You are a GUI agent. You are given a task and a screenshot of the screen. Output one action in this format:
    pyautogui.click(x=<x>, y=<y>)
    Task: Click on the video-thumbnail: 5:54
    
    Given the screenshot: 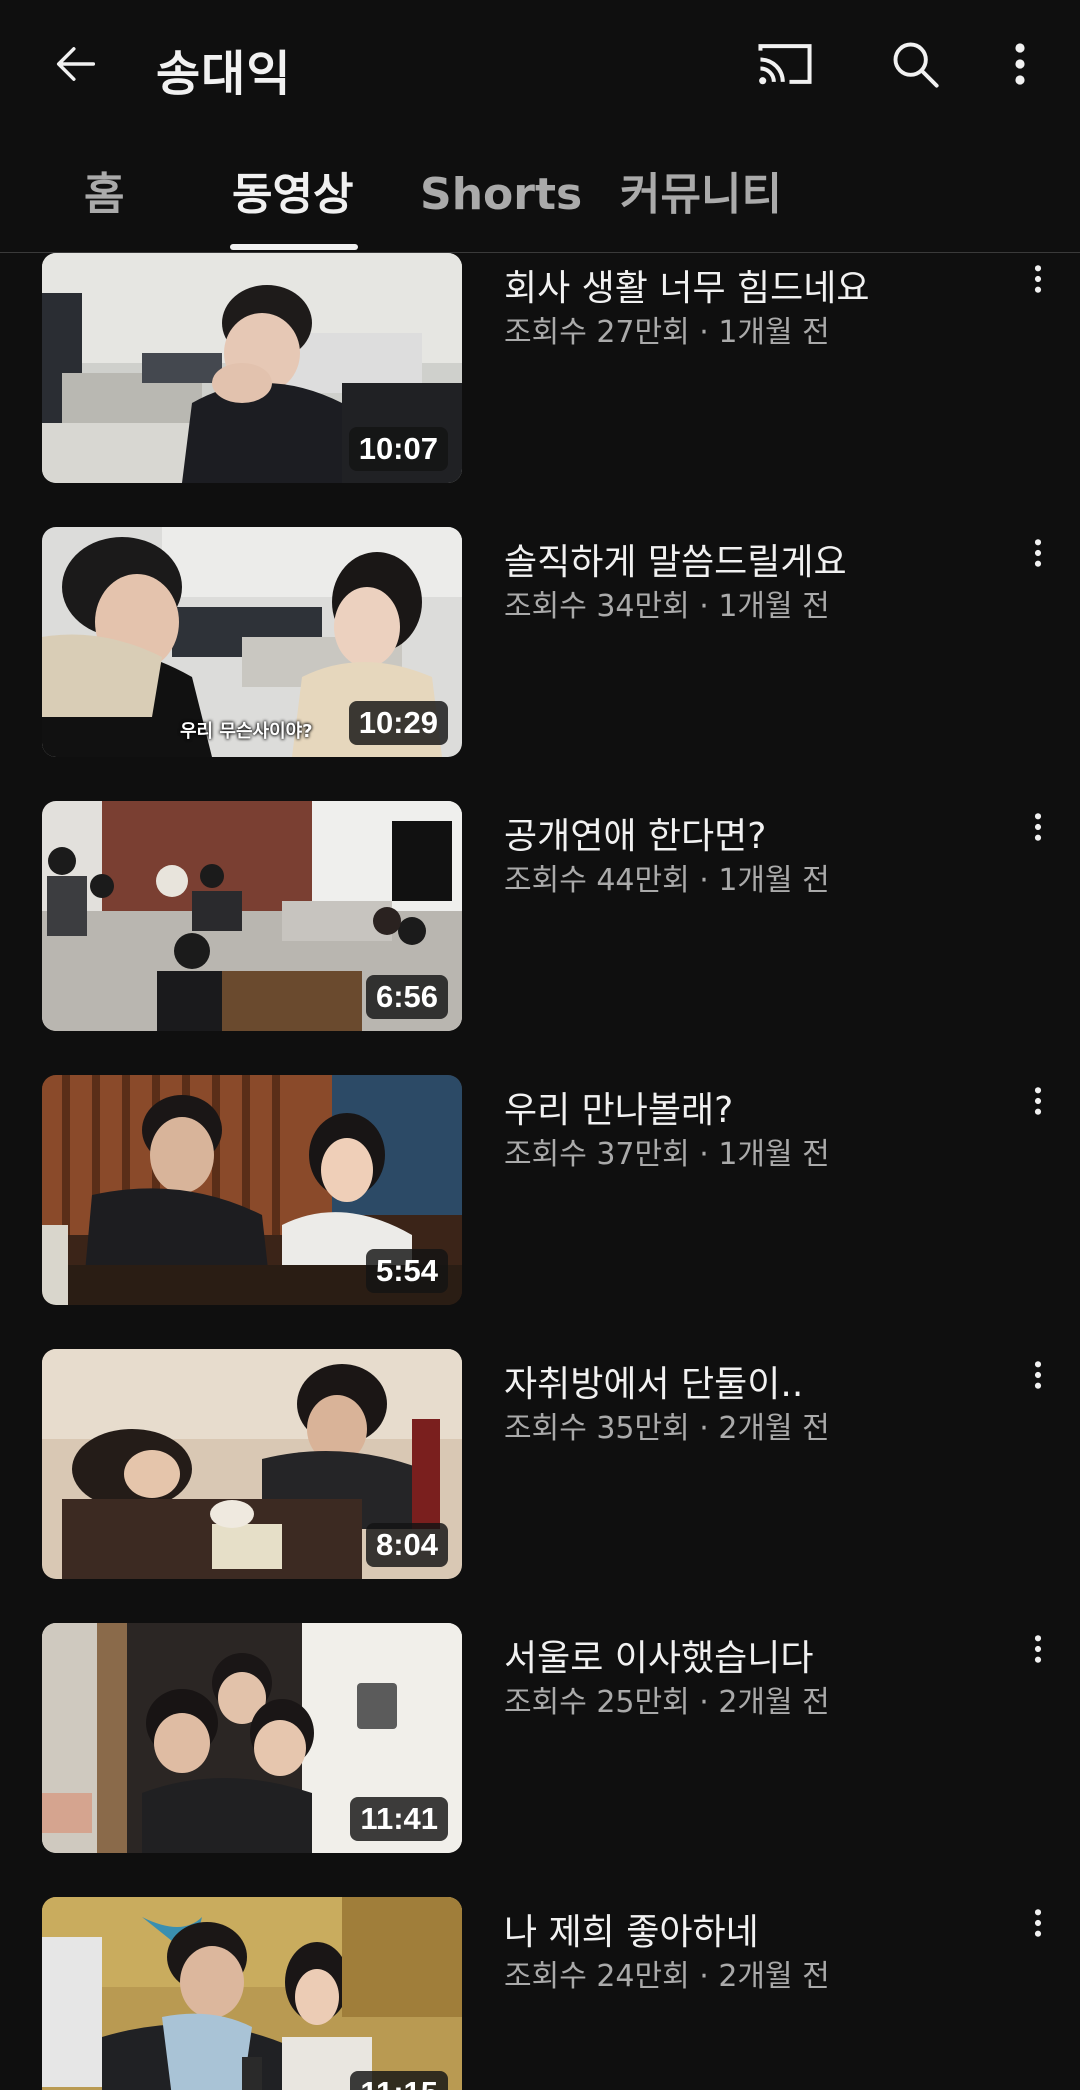 What is the action you would take?
    pyautogui.click(x=252, y=1190)
    